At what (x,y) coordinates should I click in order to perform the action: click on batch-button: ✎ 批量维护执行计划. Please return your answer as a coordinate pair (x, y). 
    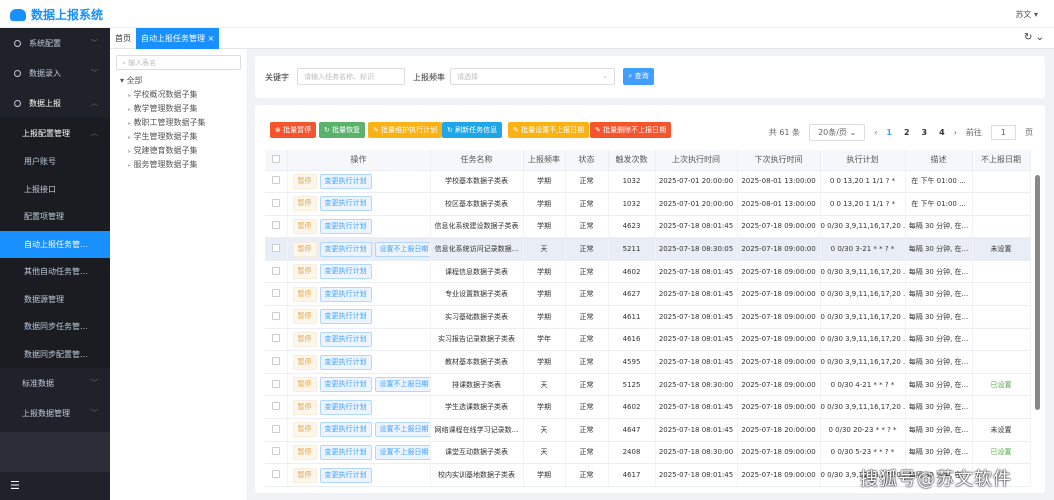
    Looking at the image, I should click on (405, 130).